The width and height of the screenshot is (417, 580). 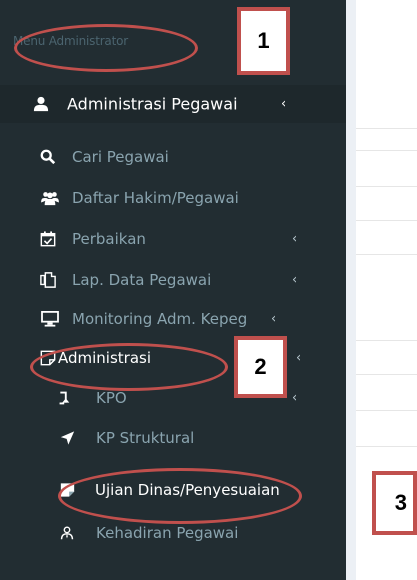 I want to click on annotation-badge-1: 1, so click(x=263, y=41).